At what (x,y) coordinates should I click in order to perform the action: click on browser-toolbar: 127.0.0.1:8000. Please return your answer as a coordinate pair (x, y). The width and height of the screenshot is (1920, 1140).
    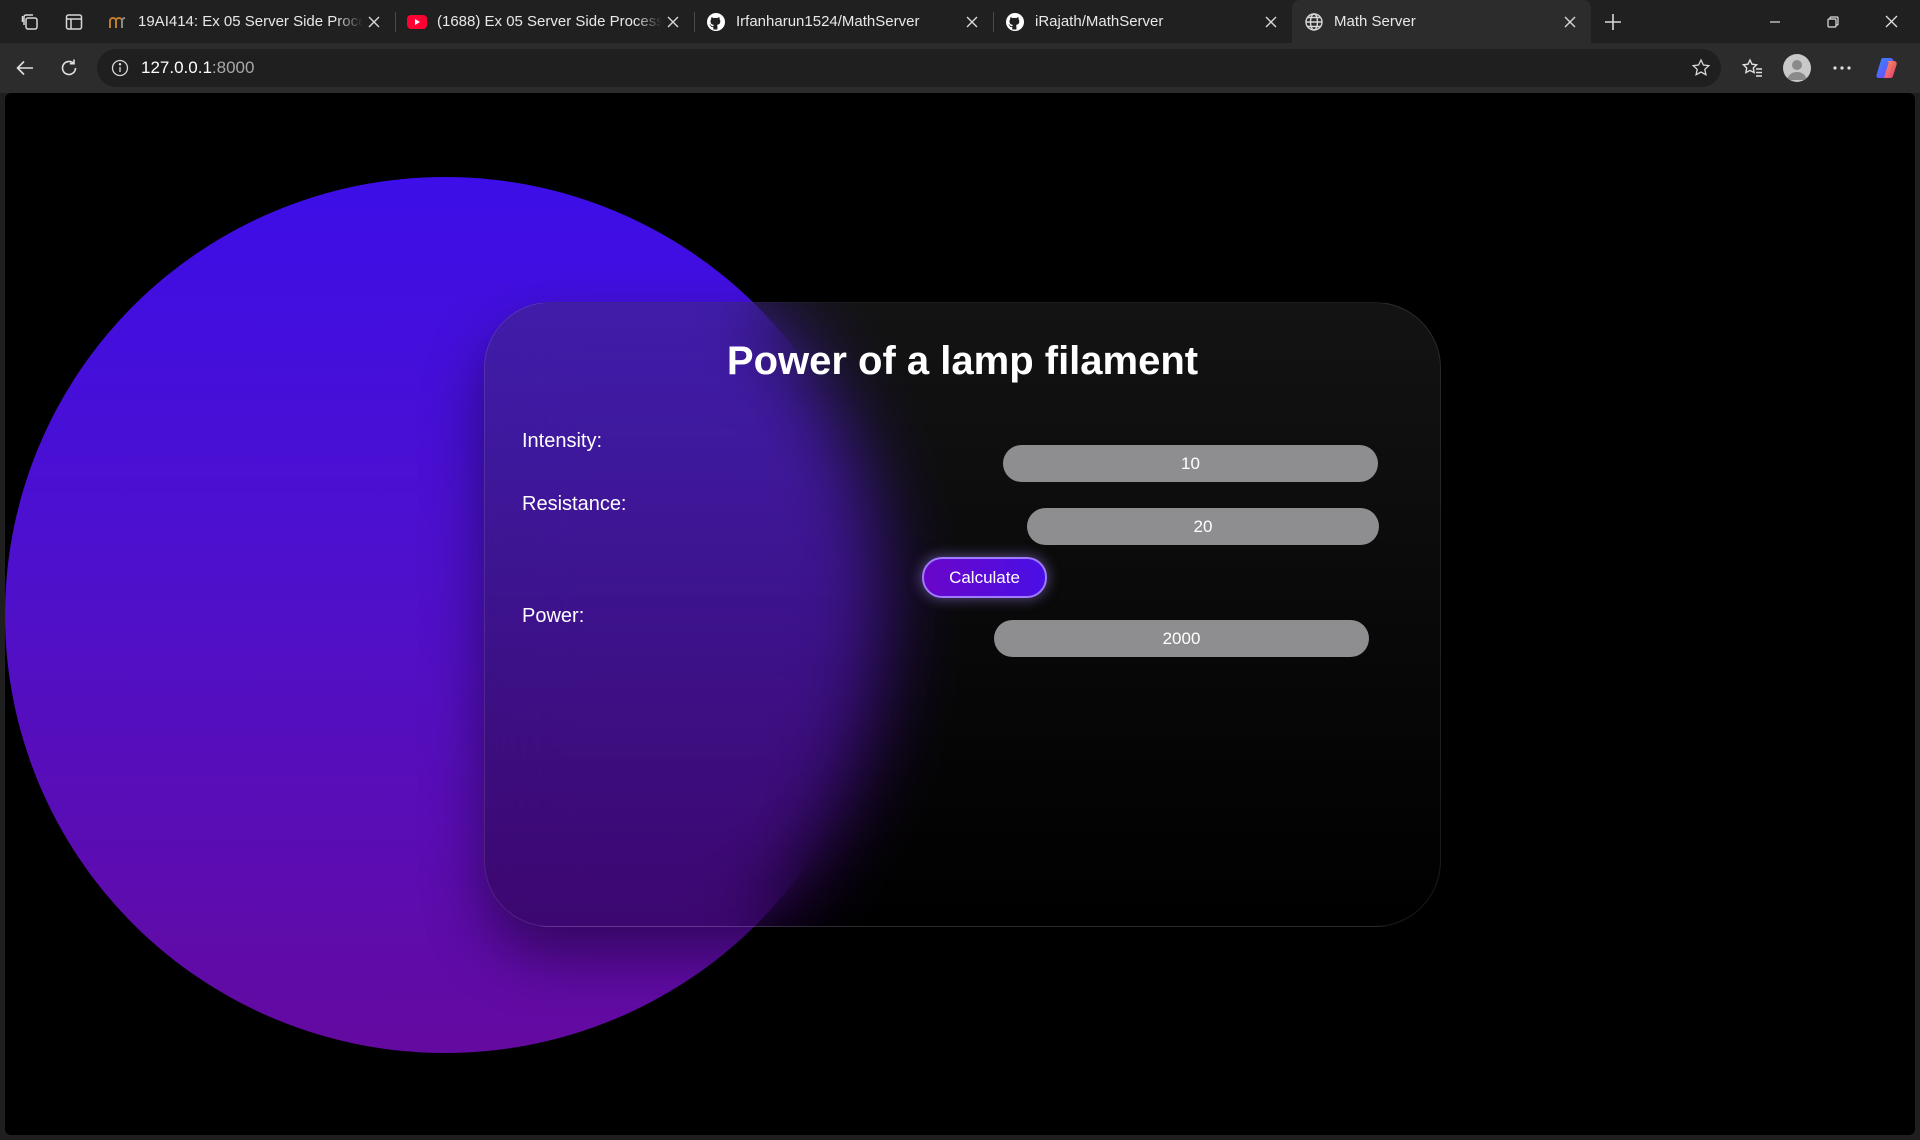
    Looking at the image, I should click on (960, 68).